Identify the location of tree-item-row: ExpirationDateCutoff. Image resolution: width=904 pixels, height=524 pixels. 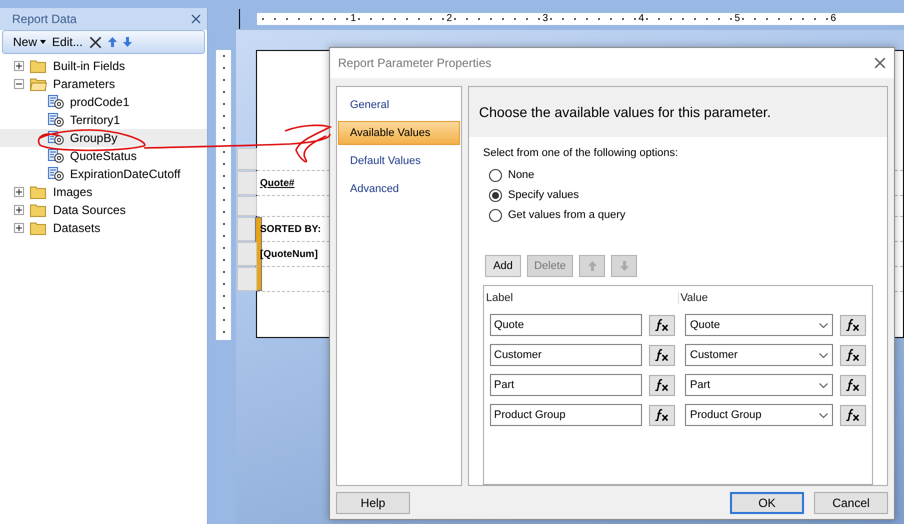
(103, 174).